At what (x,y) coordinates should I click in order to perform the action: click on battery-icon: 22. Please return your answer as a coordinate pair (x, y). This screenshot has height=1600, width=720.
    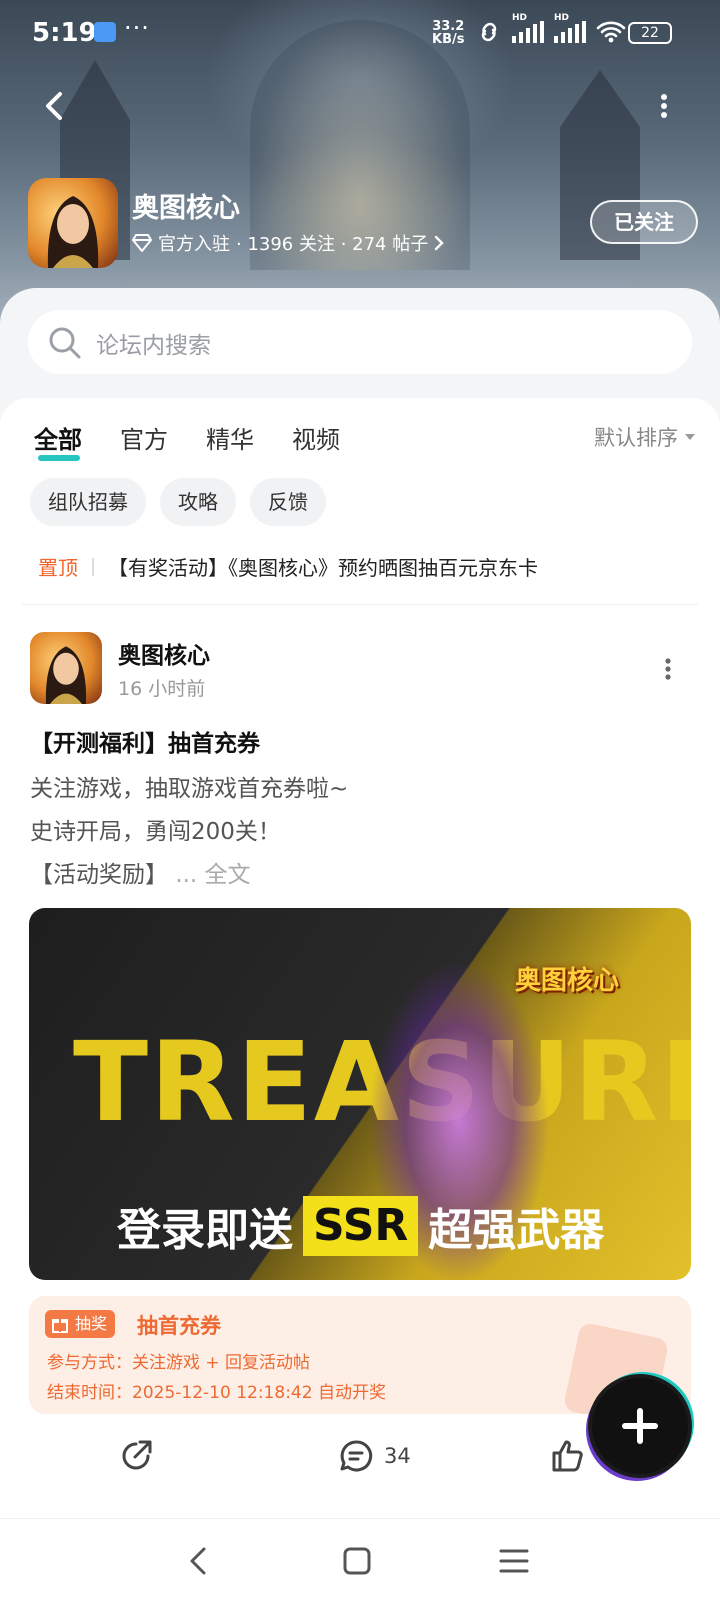
    Looking at the image, I should click on (650, 33).